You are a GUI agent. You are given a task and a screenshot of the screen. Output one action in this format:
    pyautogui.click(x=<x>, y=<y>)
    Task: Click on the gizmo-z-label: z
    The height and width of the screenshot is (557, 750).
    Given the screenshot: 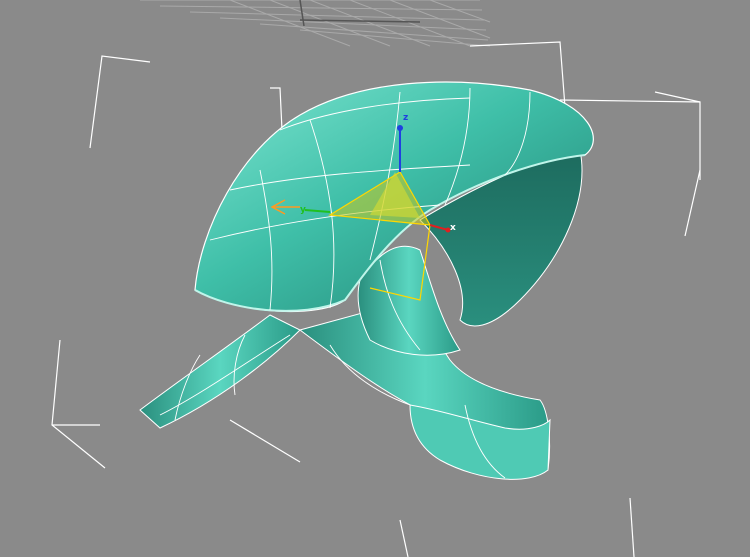 What is the action you would take?
    pyautogui.click(x=405, y=118)
    